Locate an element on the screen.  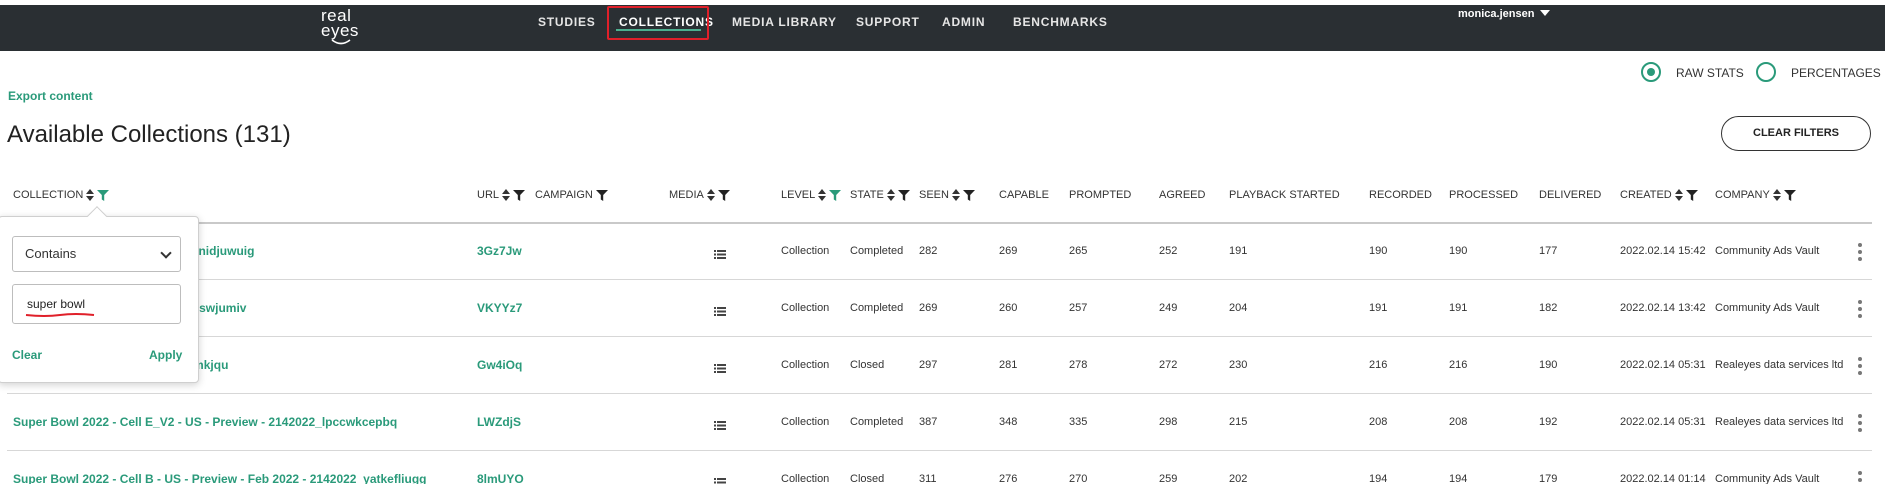
red-underline-annotation is located at coordinates (60, 315).